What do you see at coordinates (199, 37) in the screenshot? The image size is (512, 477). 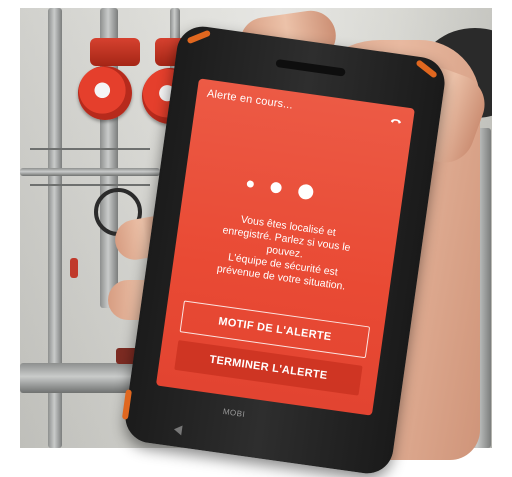 I see `bumper-top-left` at bounding box center [199, 37].